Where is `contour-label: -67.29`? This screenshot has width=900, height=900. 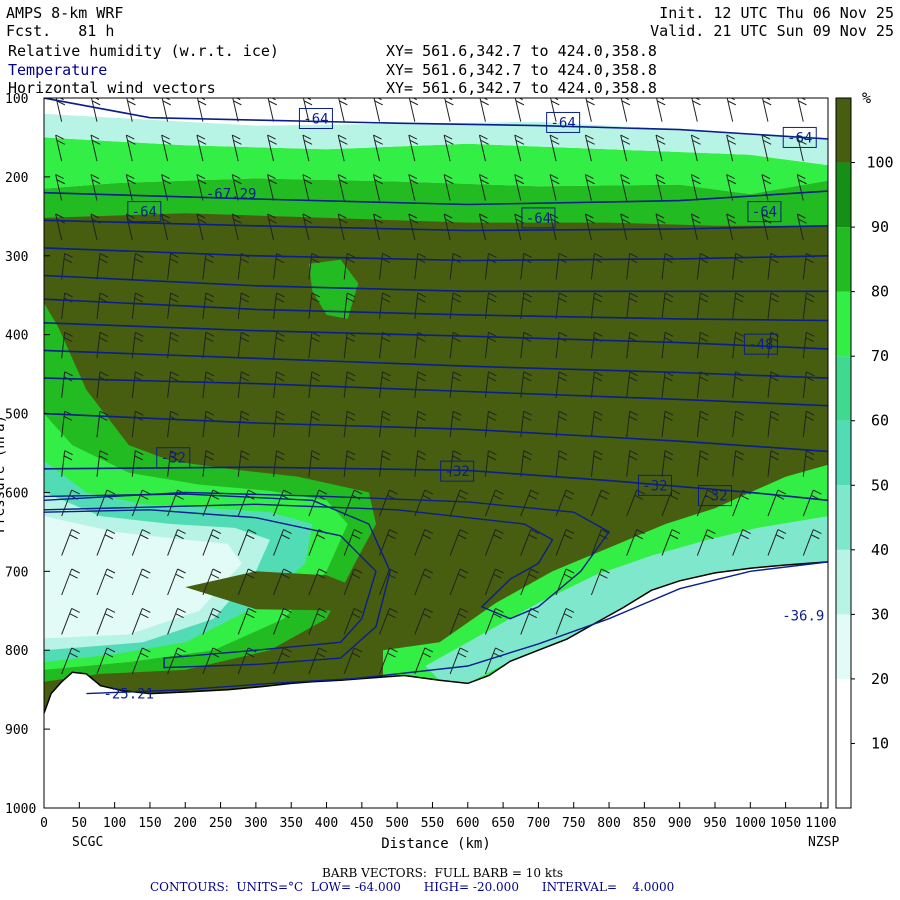
contour-label: -67.29 is located at coordinates (231, 194).